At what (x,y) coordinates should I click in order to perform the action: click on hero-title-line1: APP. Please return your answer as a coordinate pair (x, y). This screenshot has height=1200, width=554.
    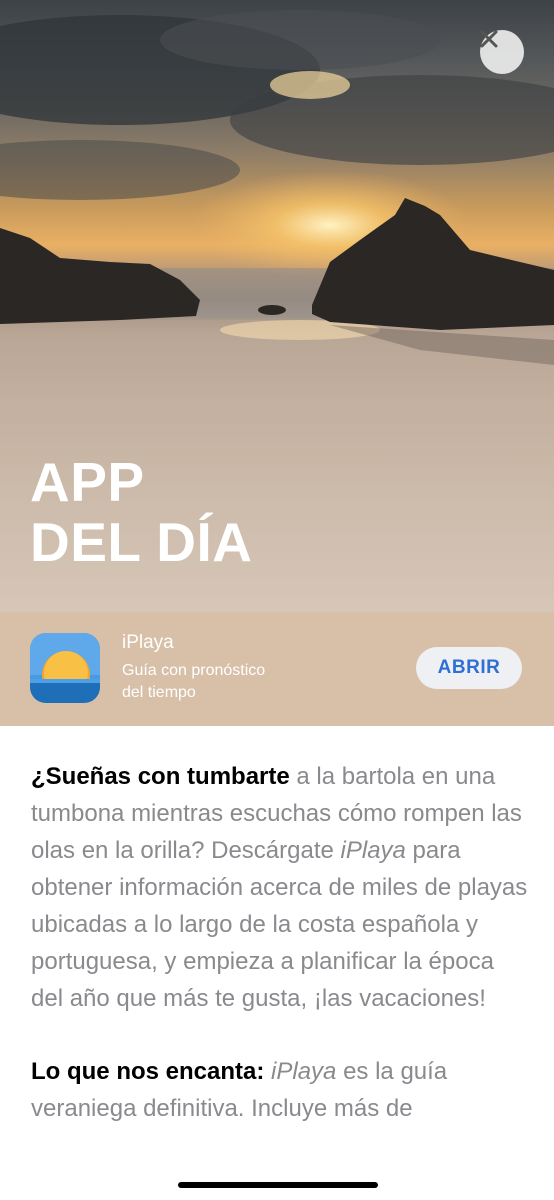
    Looking at the image, I should click on (87, 482).